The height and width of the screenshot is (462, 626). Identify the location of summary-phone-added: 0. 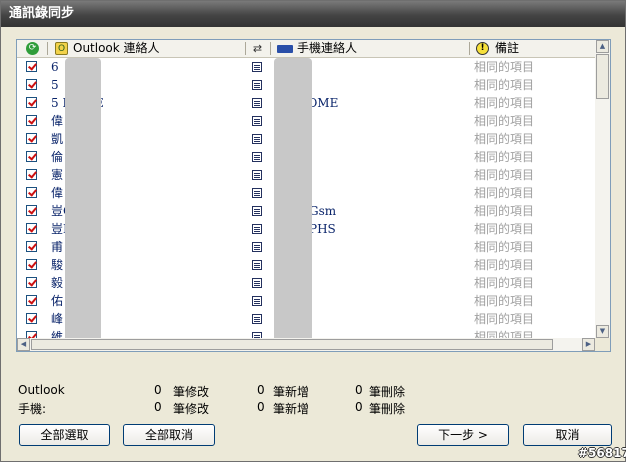
(261, 407).